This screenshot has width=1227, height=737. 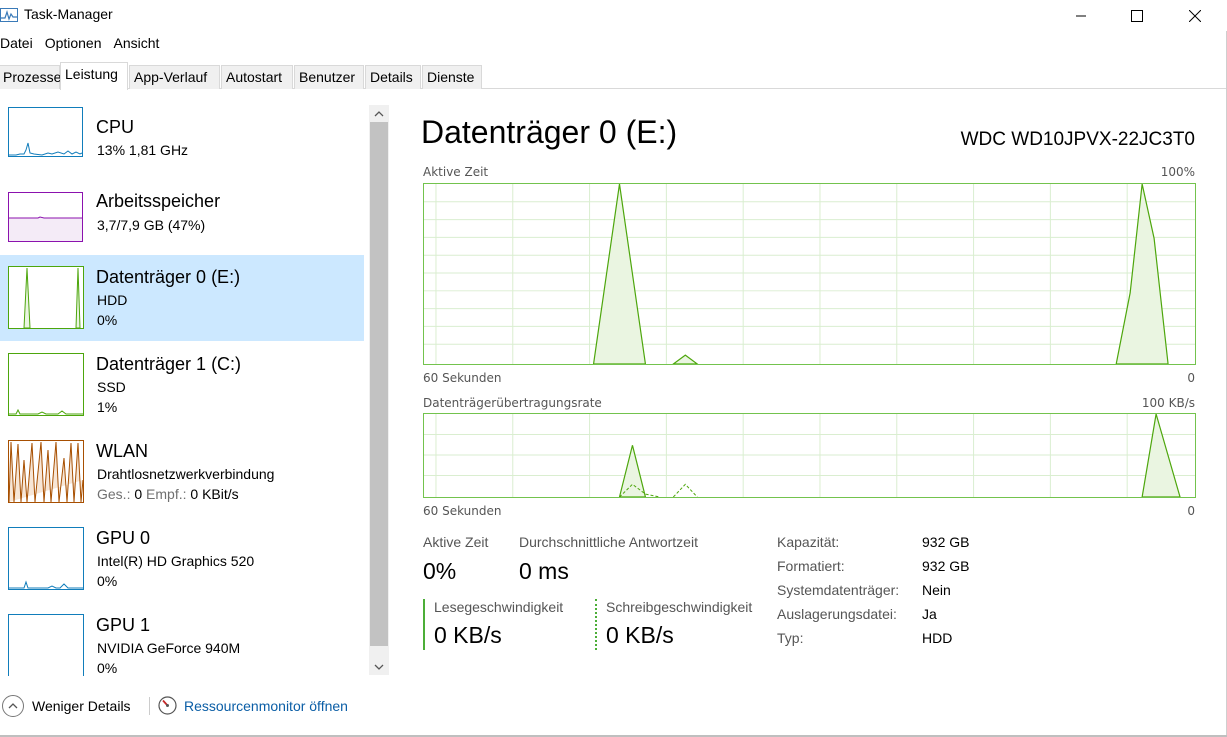 What do you see at coordinates (149, 706) in the screenshot?
I see `footer-divider` at bounding box center [149, 706].